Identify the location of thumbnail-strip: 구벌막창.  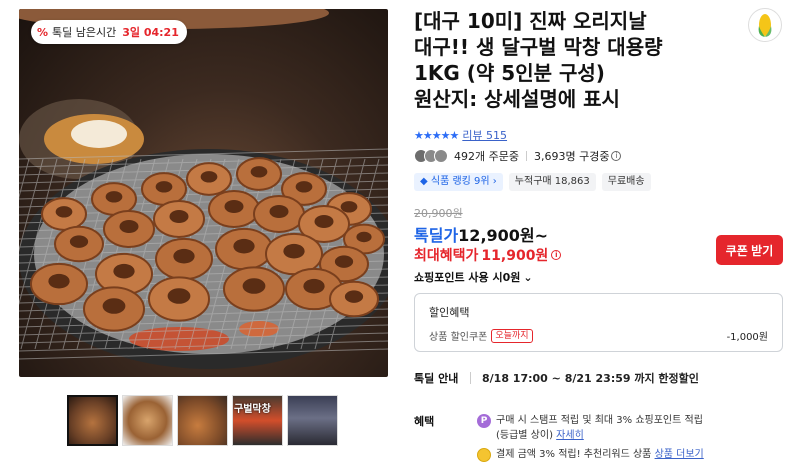
(202, 420).